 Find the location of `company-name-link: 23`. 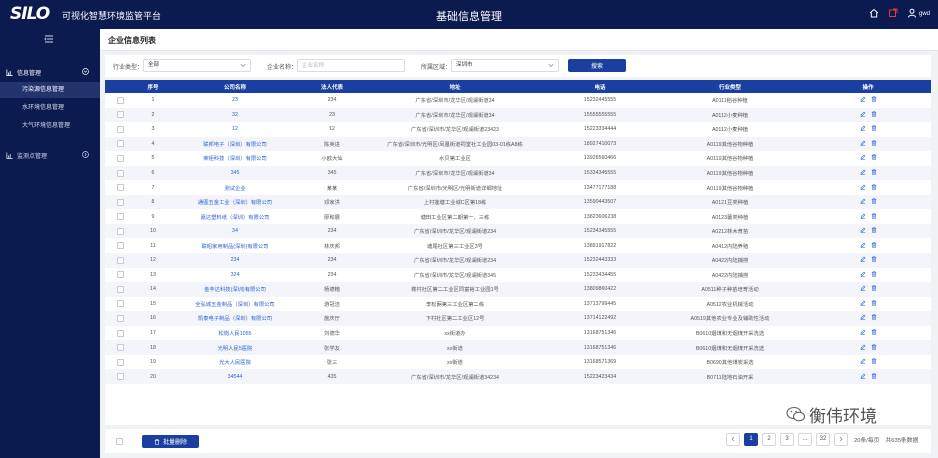

company-name-link: 23 is located at coordinates (235, 100).